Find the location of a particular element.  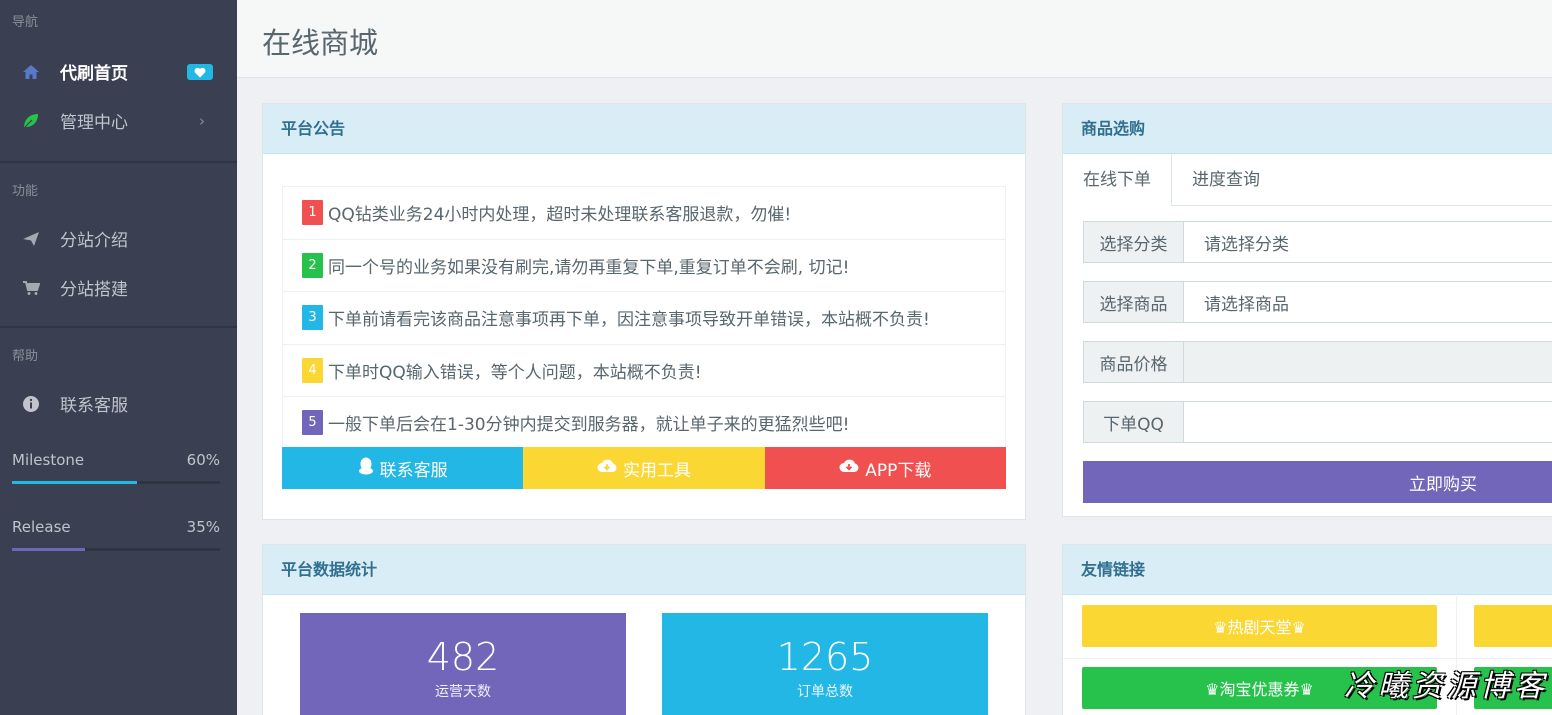

notice-action-buttons: 联系客服 实用工具 APP下载 is located at coordinates (644, 468).